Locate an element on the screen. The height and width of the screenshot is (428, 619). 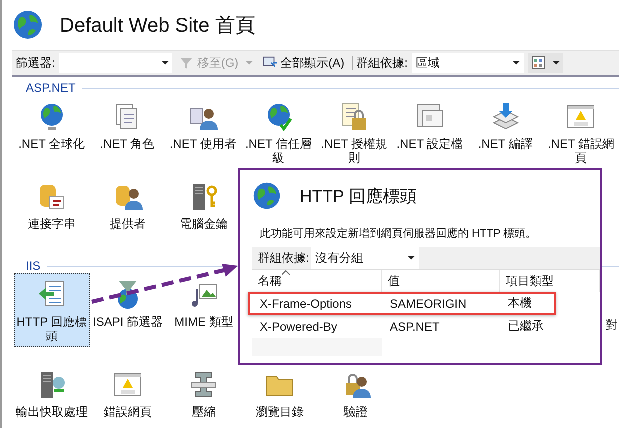
item-label: 對 is located at coordinates (612, 325).